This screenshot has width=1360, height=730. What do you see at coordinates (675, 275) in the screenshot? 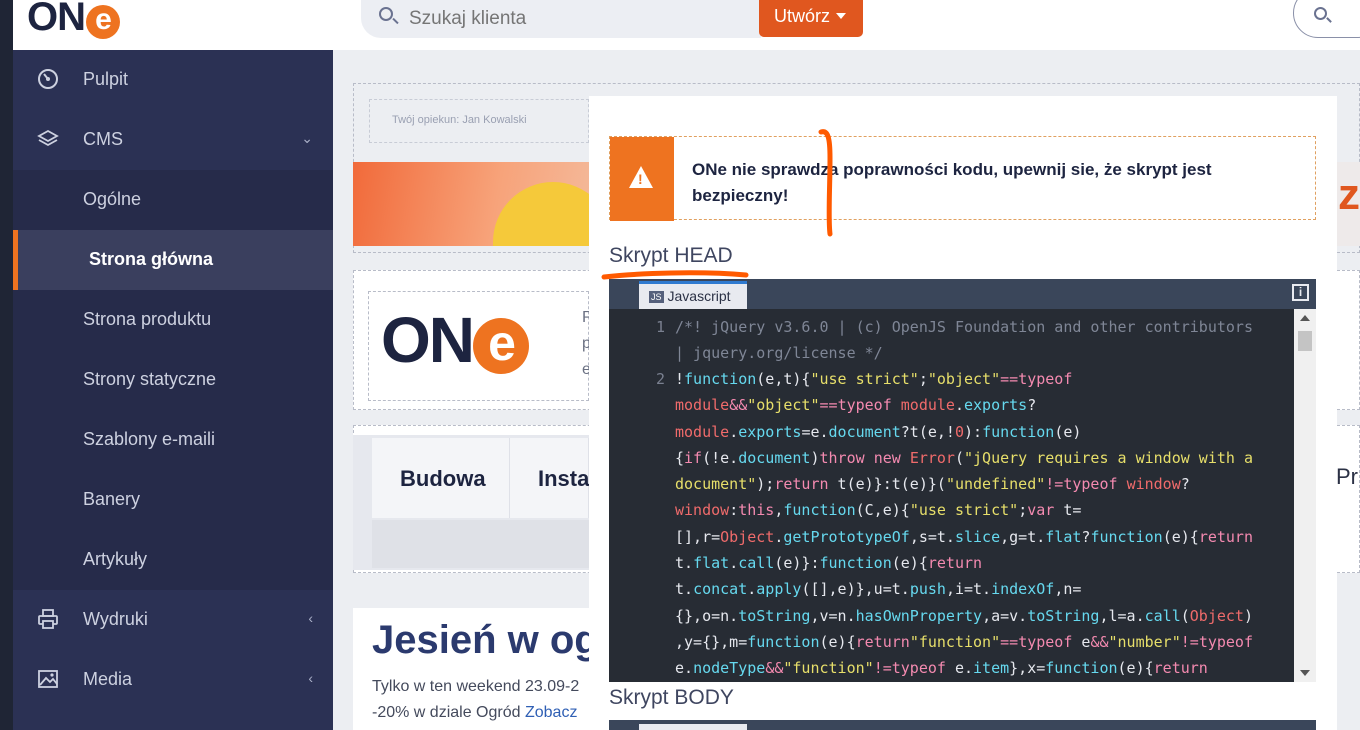
I see `annotation-underline` at bounding box center [675, 275].